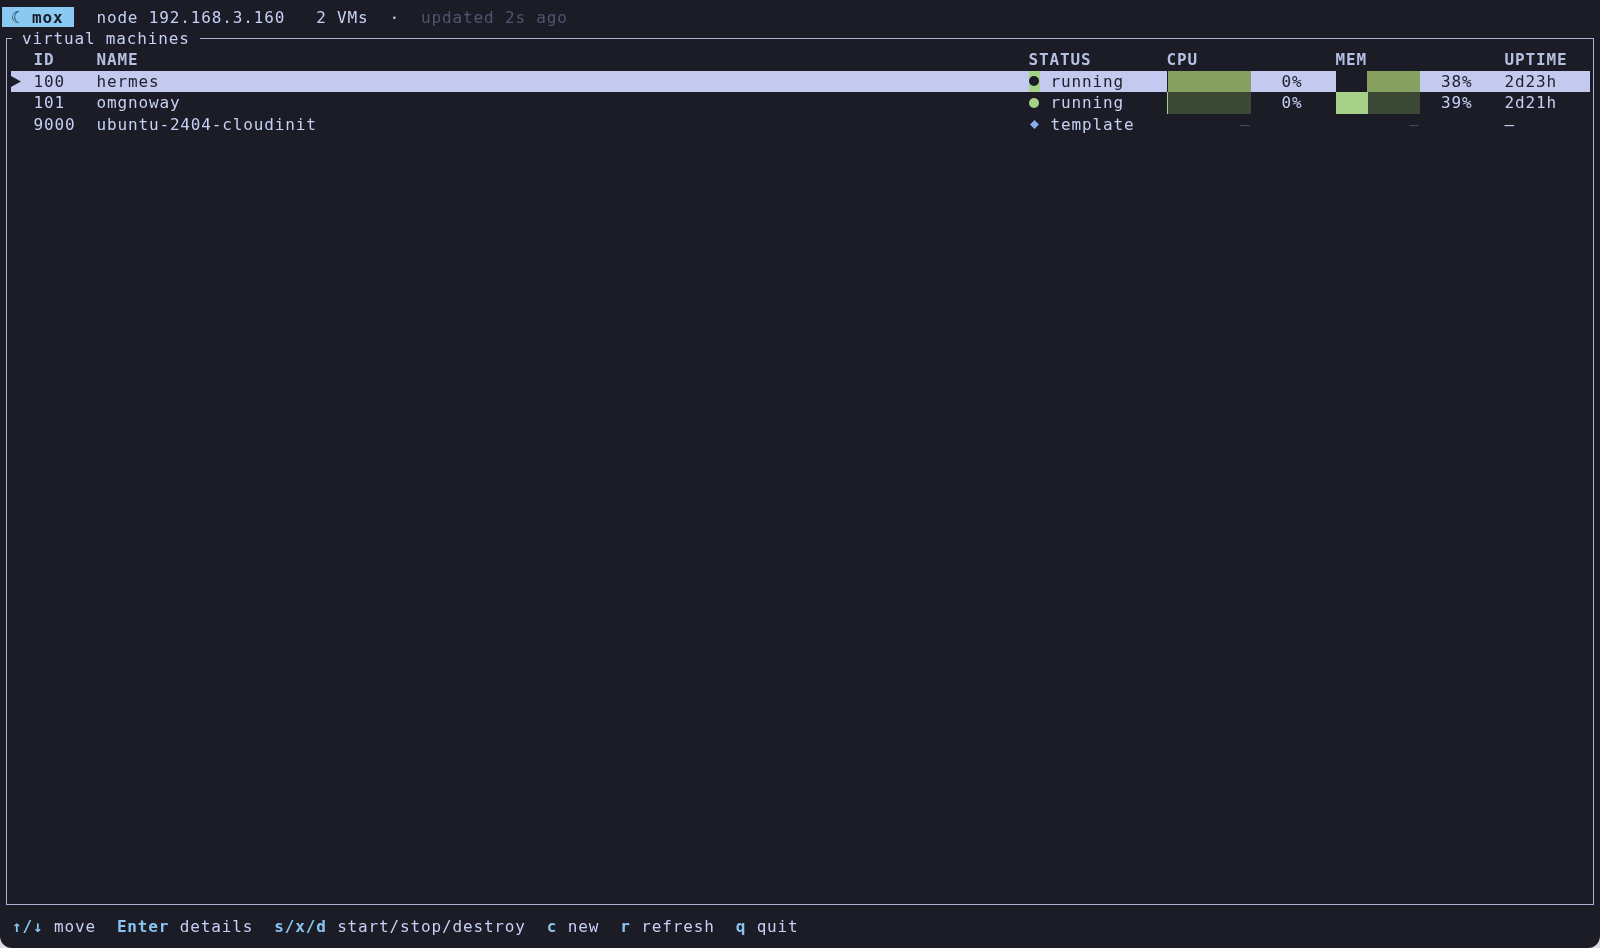 Image resolution: width=1600 pixels, height=948 pixels. What do you see at coordinates (54, 124) in the screenshot?
I see `vm-id: 9000` at bounding box center [54, 124].